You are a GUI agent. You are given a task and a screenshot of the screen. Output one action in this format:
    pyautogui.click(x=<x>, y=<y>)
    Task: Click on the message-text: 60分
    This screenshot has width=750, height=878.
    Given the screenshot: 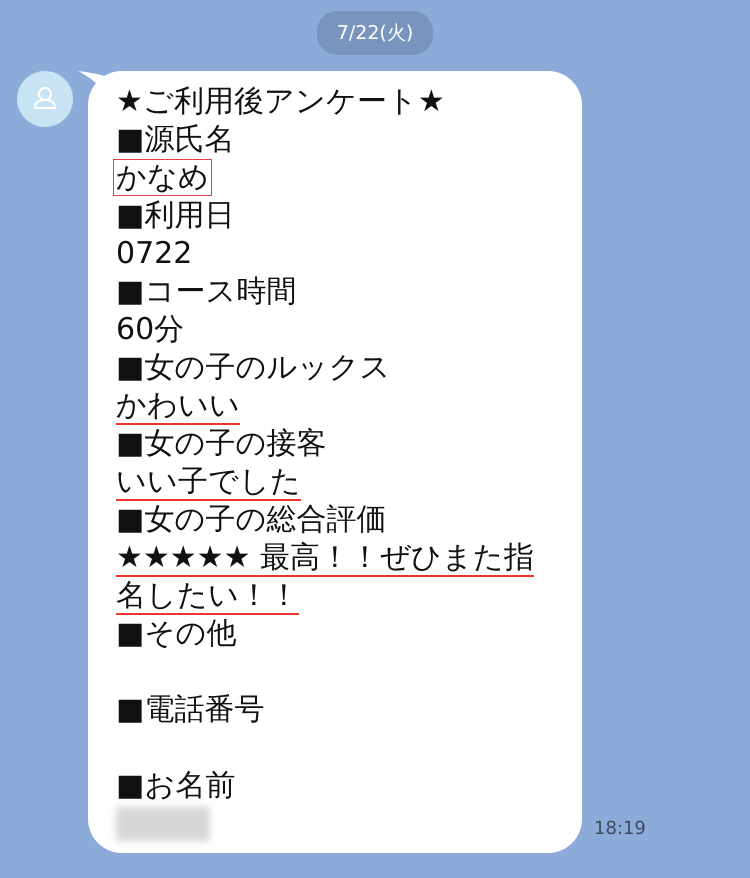 What is the action you would take?
    pyautogui.click(x=150, y=329)
    